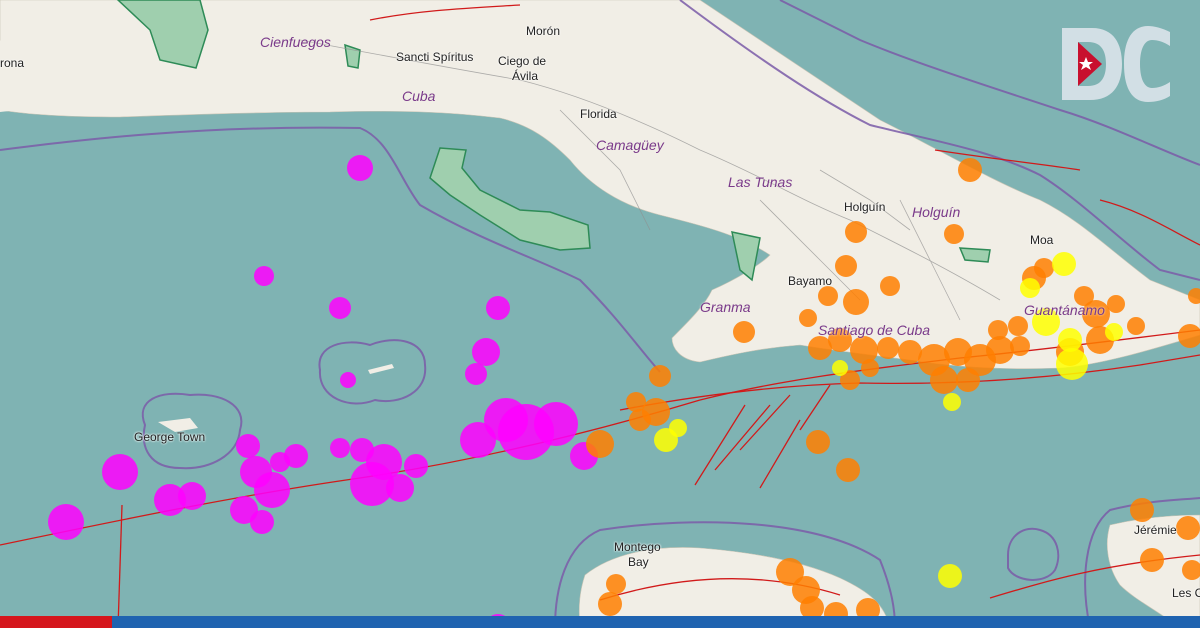  Describe the element at coordinates (810, 281) in the screenshot. I see `city-label-bayamo: Bayamo` at that location.